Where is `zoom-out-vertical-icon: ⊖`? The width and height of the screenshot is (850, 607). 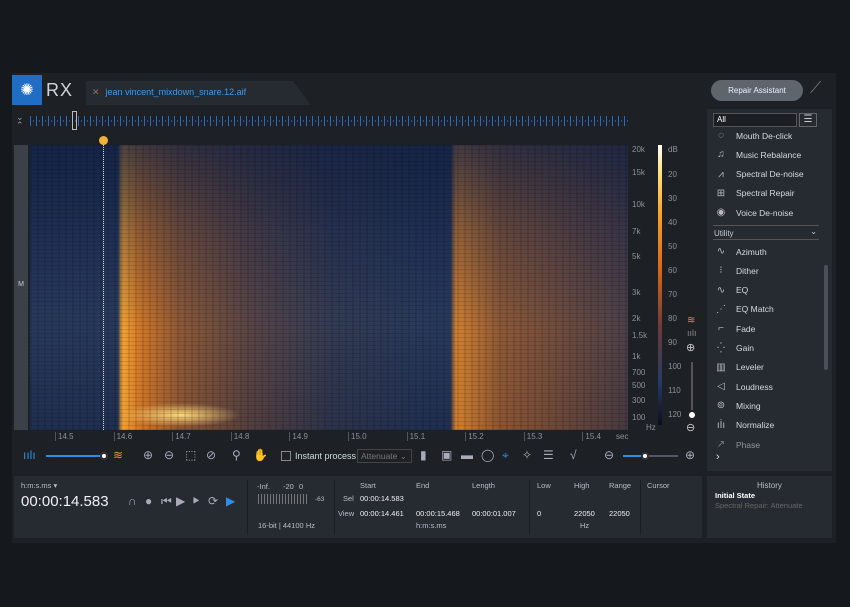 zoom-out-vertical-icon: ⊖ is located at coordinates (690, 427).